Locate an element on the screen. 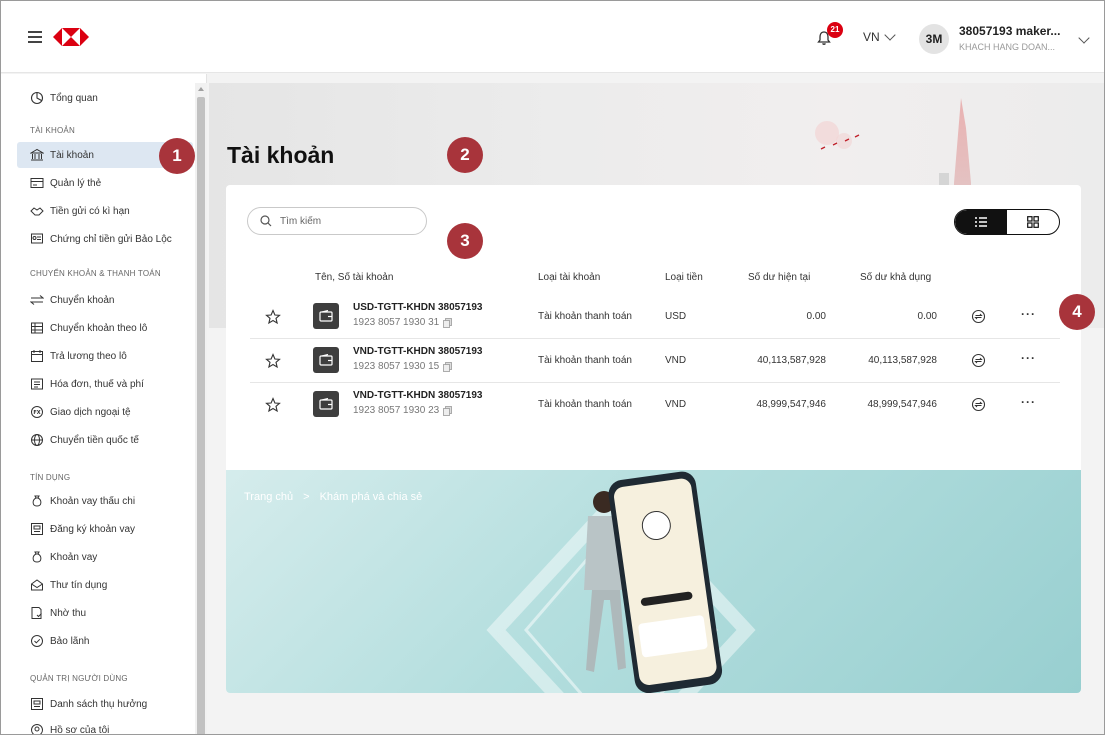 This screenshot has height=735, width=1105. scroll-up-arrow-icon is located at coordinates (201, 89).